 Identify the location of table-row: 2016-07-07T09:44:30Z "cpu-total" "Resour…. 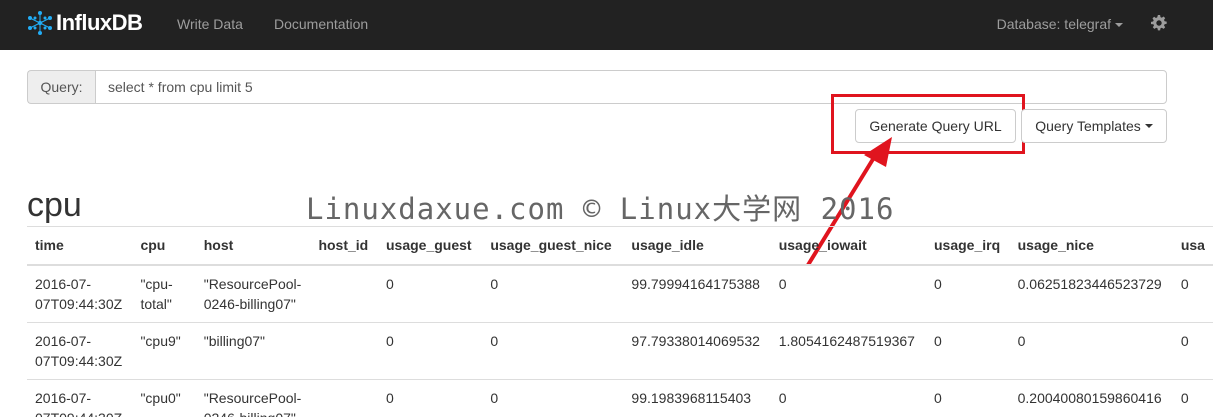
(620, 293).